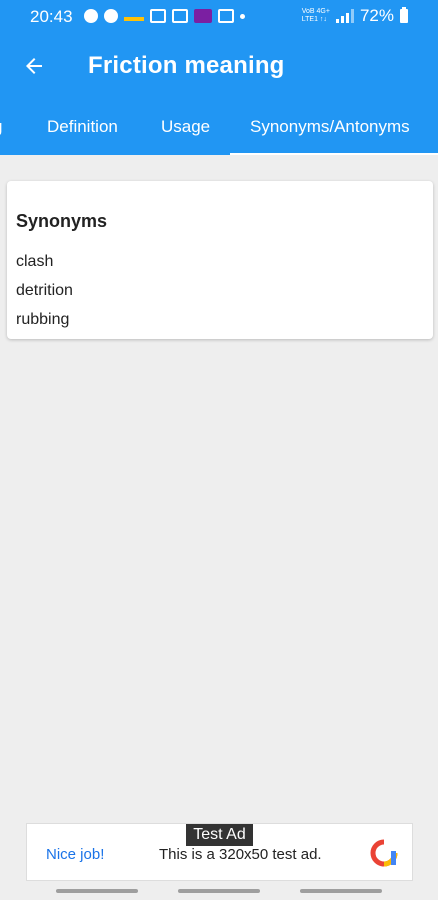 The image size is (438, 900). What do you see at coordinates (315, 15) in the screenshot?
I see `network-indicator: VoB 4G+ LTE1 ↑↓` at bounding box center [315, 15].